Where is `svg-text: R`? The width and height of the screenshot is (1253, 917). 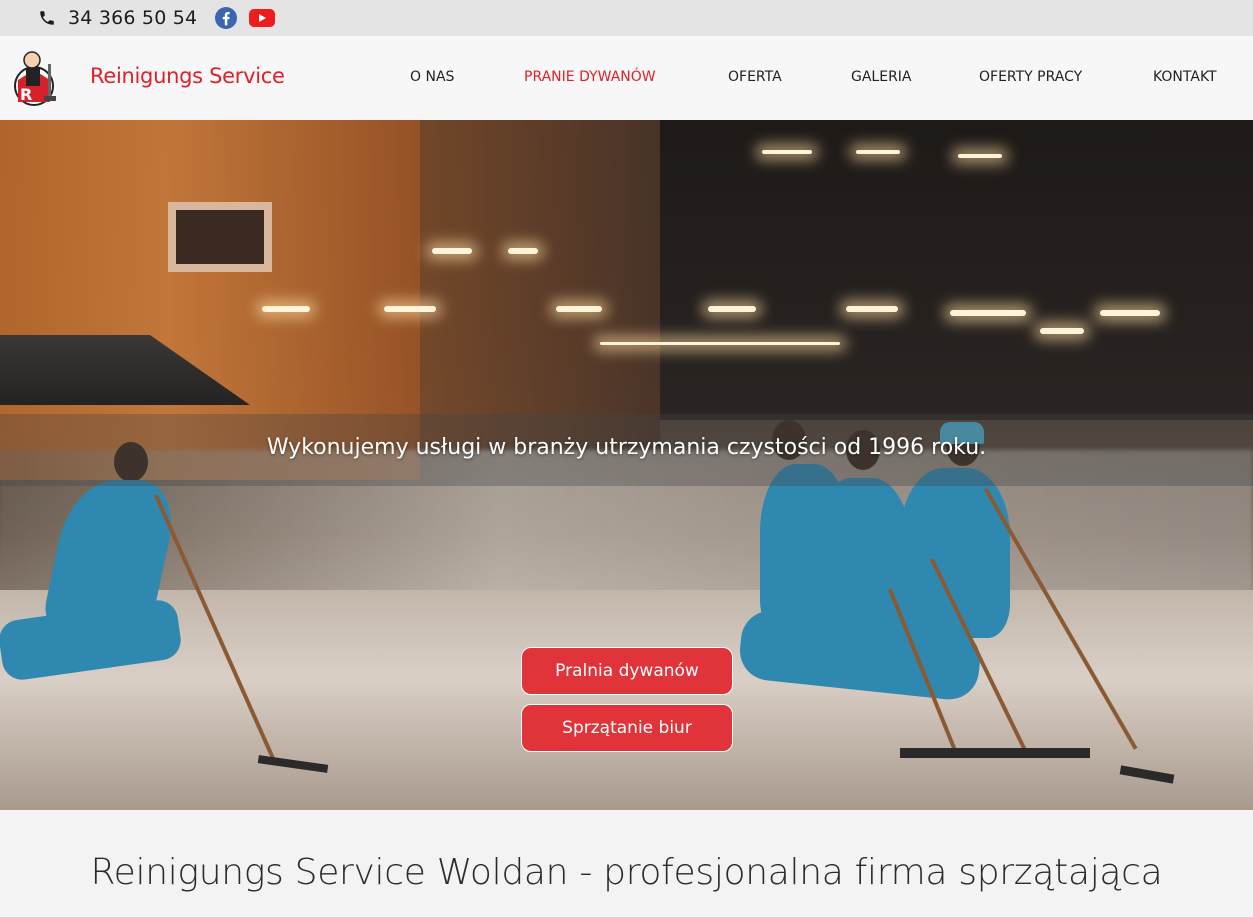
svg-text: R is located at coordinates (26, 94).